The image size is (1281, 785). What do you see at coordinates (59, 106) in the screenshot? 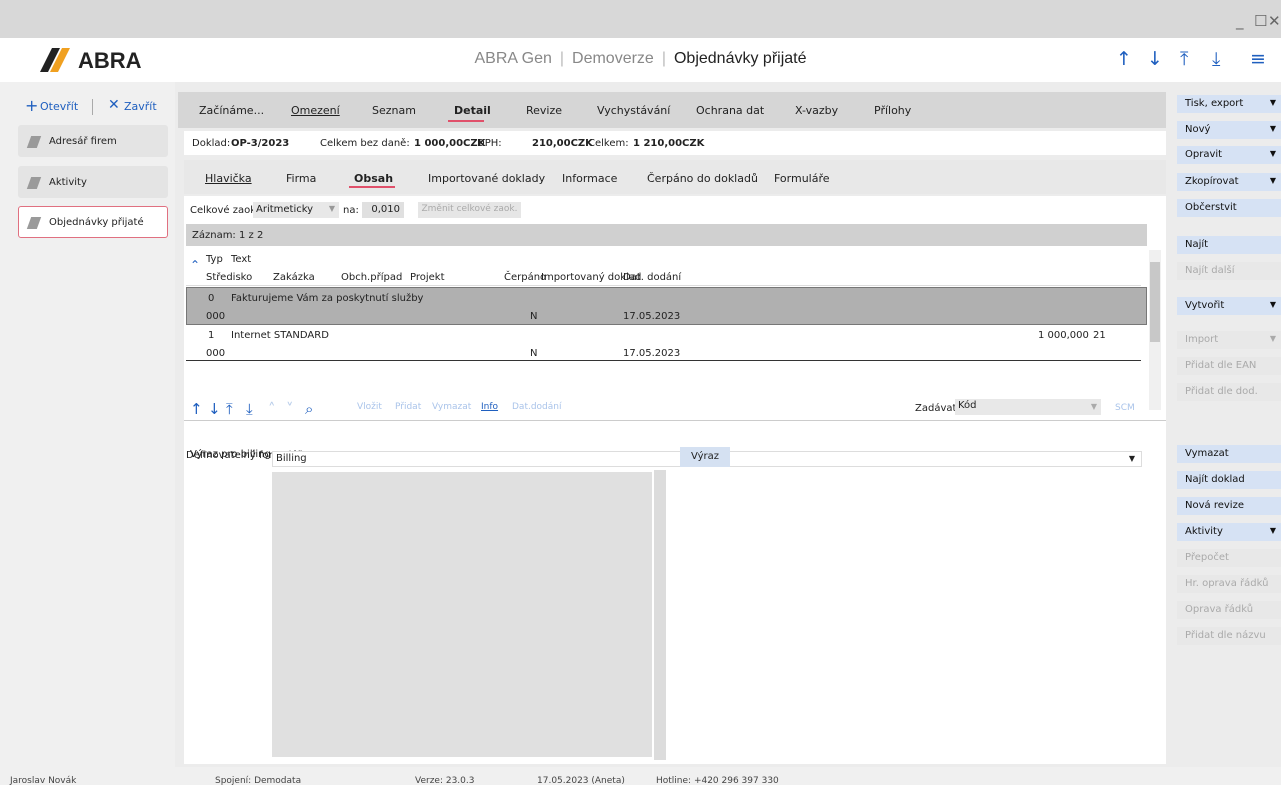
I see `open-button: Otevřít` at bounding box center [59, 106].